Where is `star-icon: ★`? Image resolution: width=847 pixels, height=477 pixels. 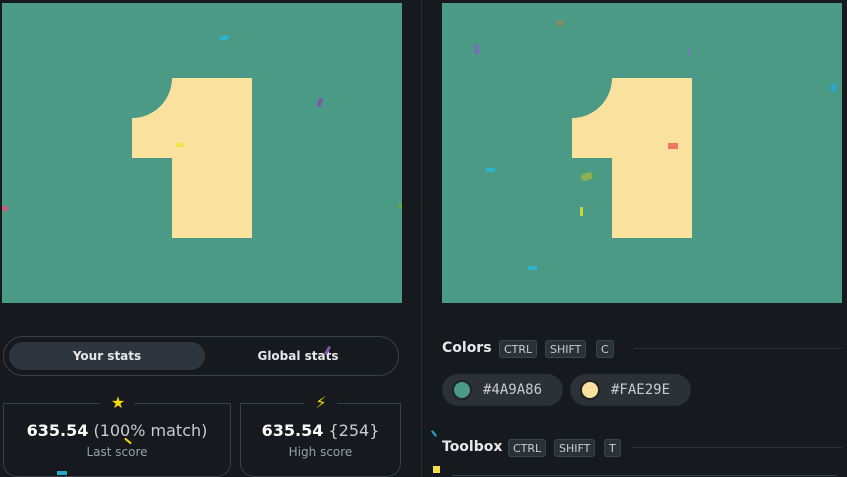 star-icon: ★ is located at coordinates (118, 402).